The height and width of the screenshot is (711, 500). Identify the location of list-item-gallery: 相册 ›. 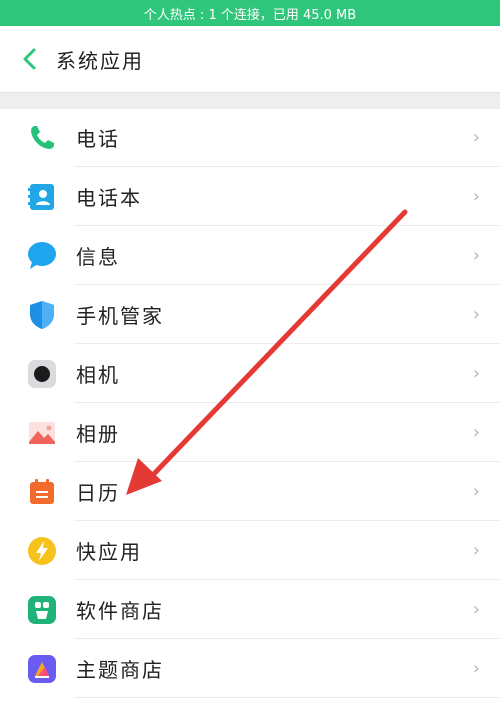
(250, 432).